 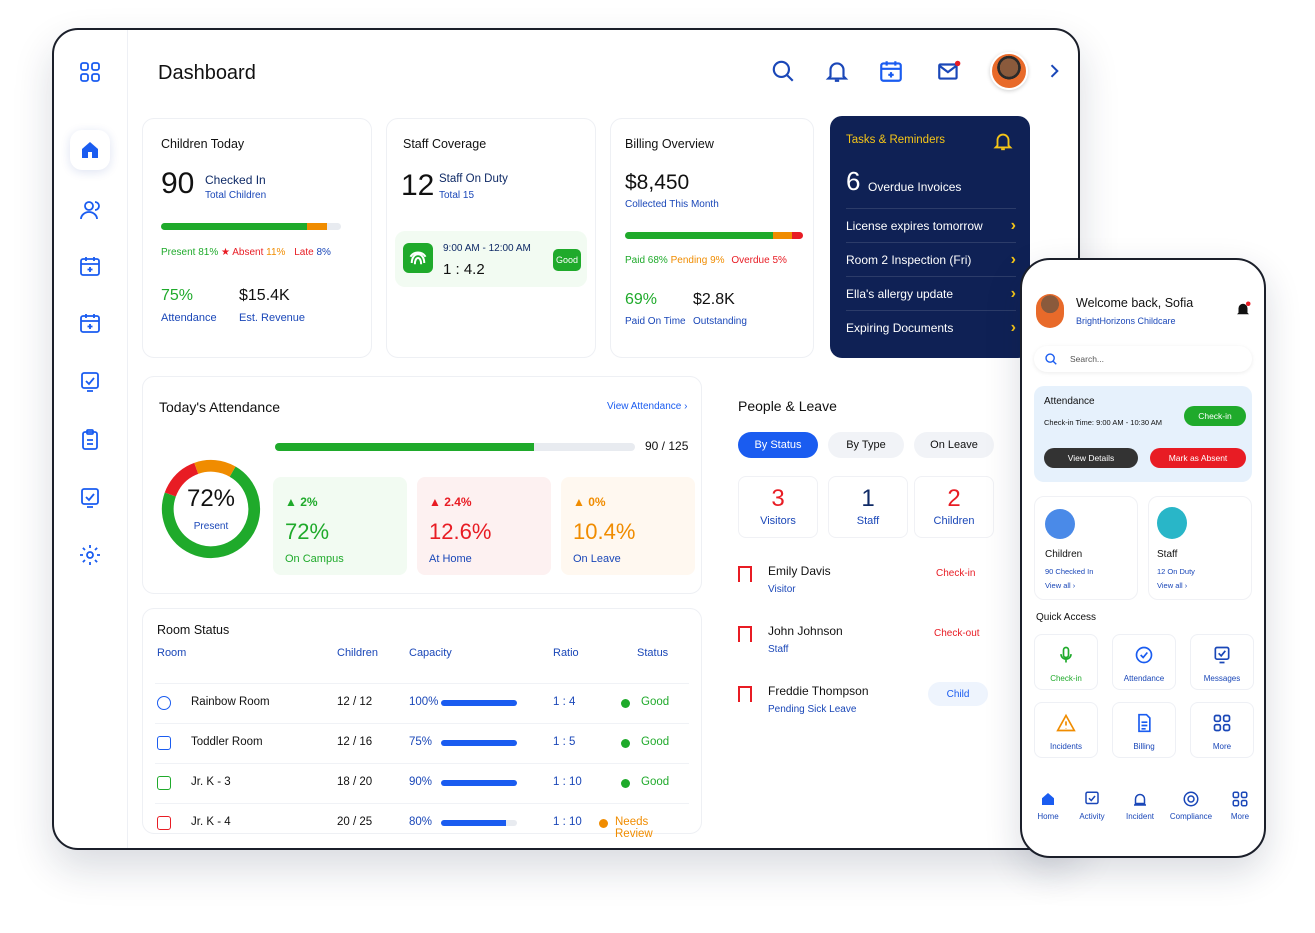 I want to click on clipboard-icon, so click(x=90, y=440).